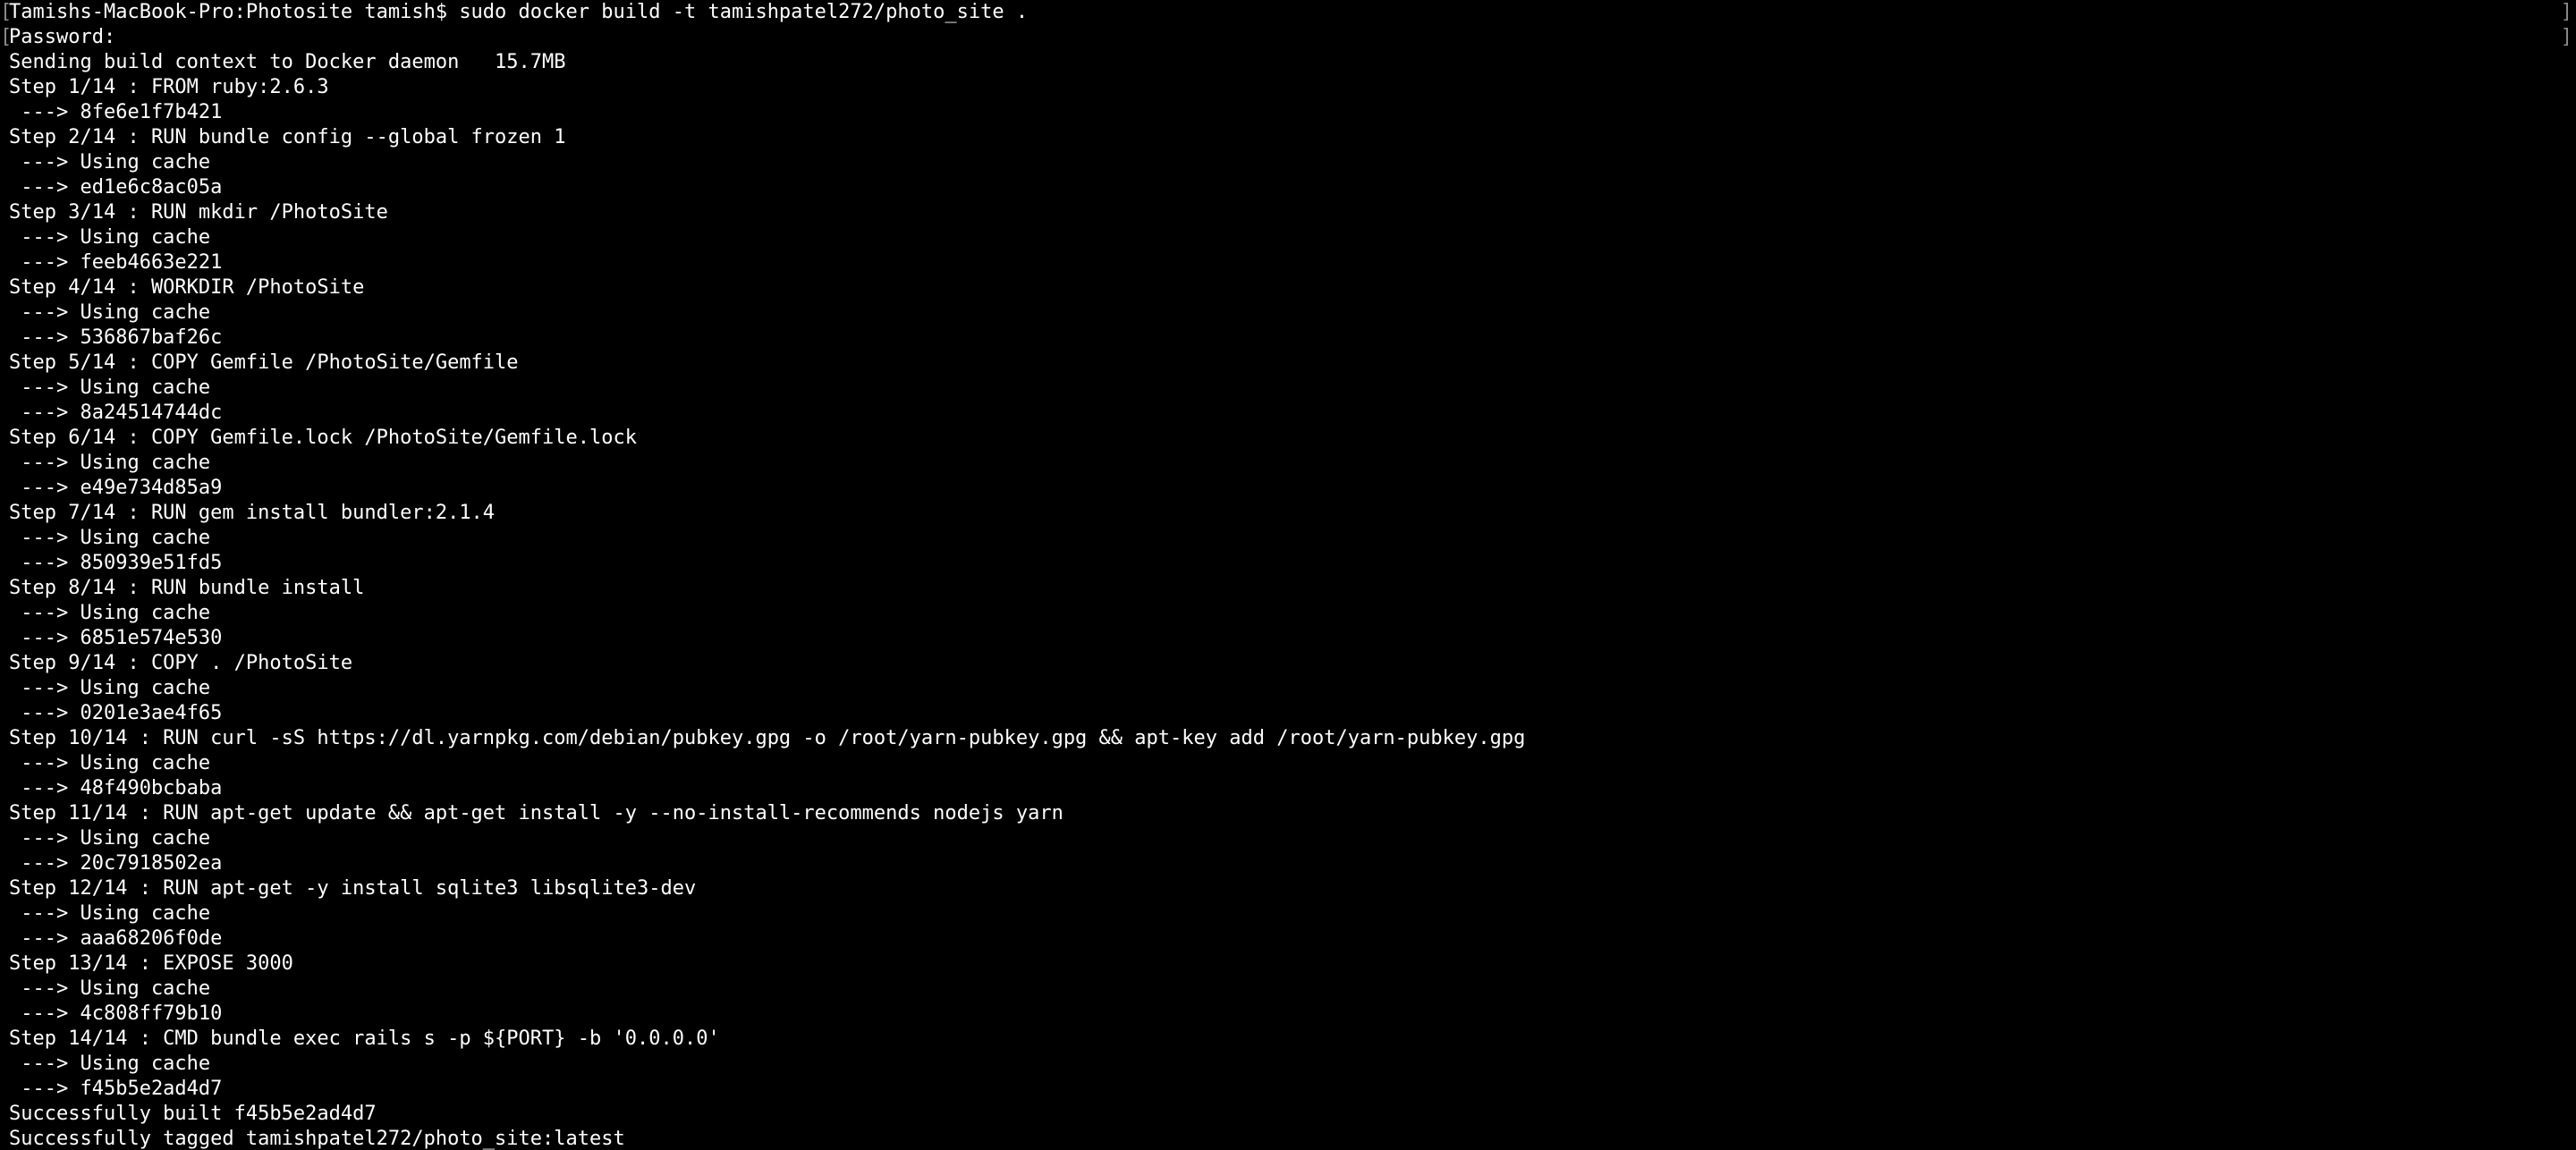 Image resolution: width=2576 pixels, height=1150 pixels. Describe the element at coordinates (116, 337) in the screenshot. I see `terminal-line: ---> 536867baf26c` at that location.